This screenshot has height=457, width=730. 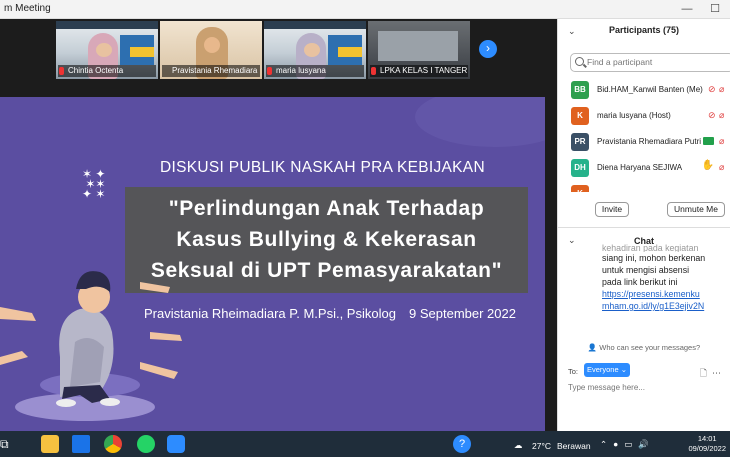 I want to click on participant-row: BB Bid.HAM_Kanwil Banten (Me) ⌀ ⊘, so click(x=644, y=90).